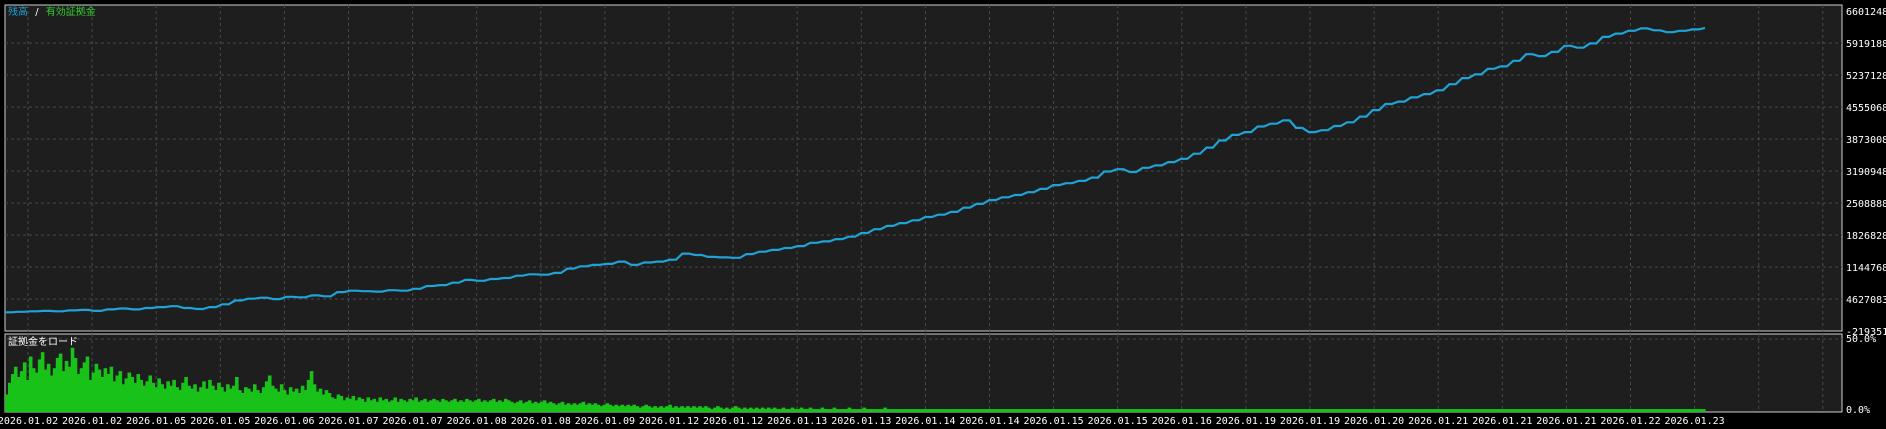 The image size is (1886, 429). I want to click on main-y-tick-label: 52371285, so click(1866, 76).